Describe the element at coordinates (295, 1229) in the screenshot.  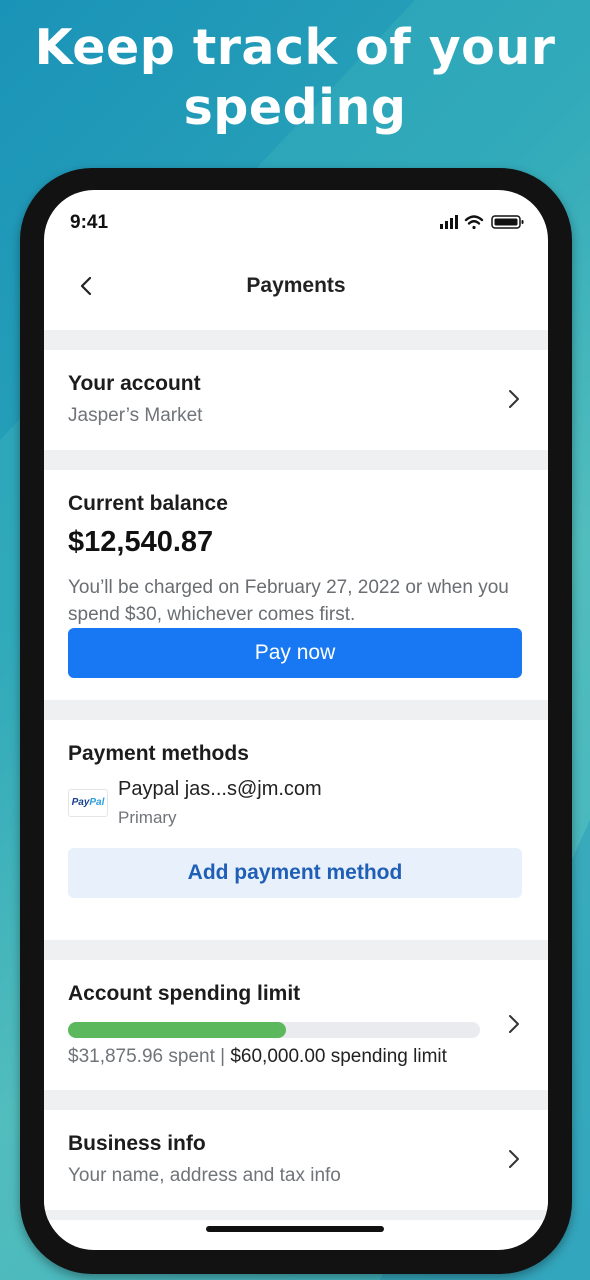
I see `home-indicator` at that location.